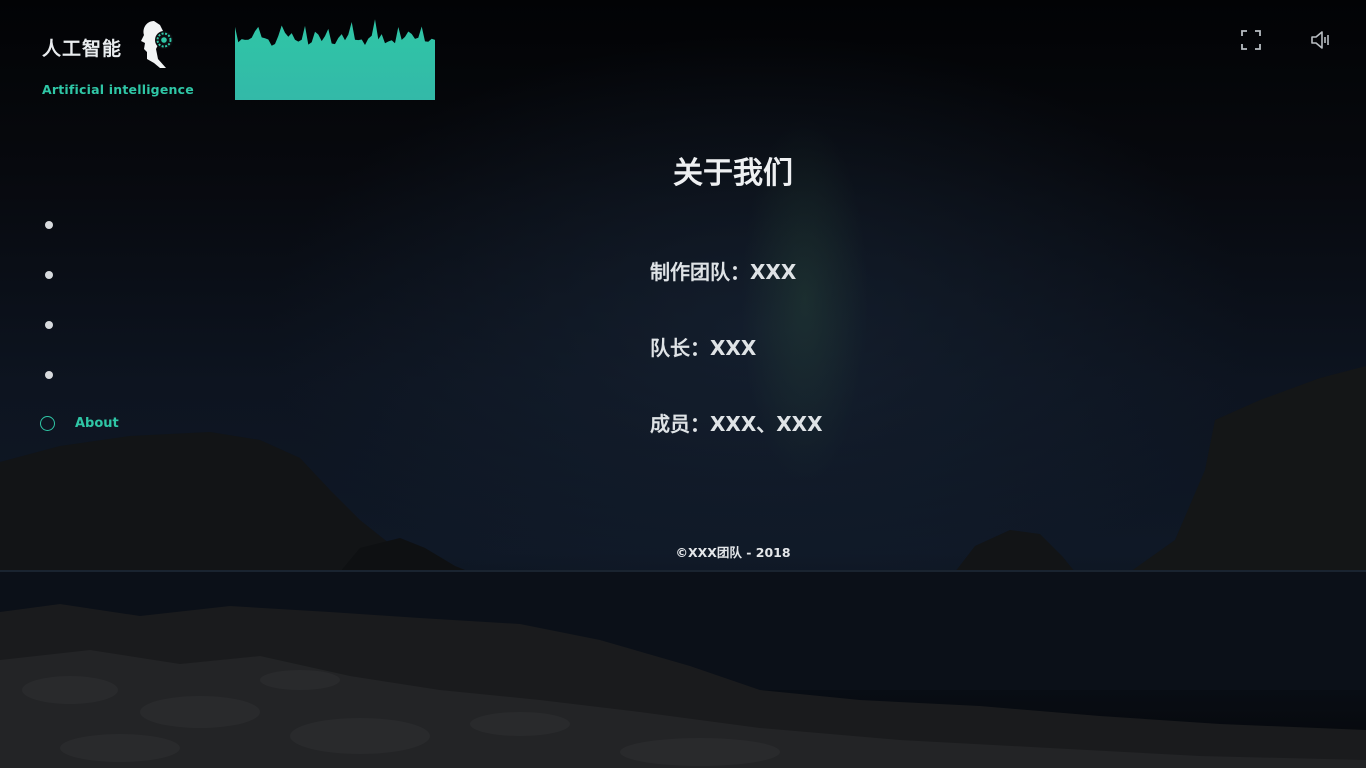 The image size is (1366, 768). Describe the element at coordinates (97, 423) in the screenshot. I see `nav-item-label: About` at that location.